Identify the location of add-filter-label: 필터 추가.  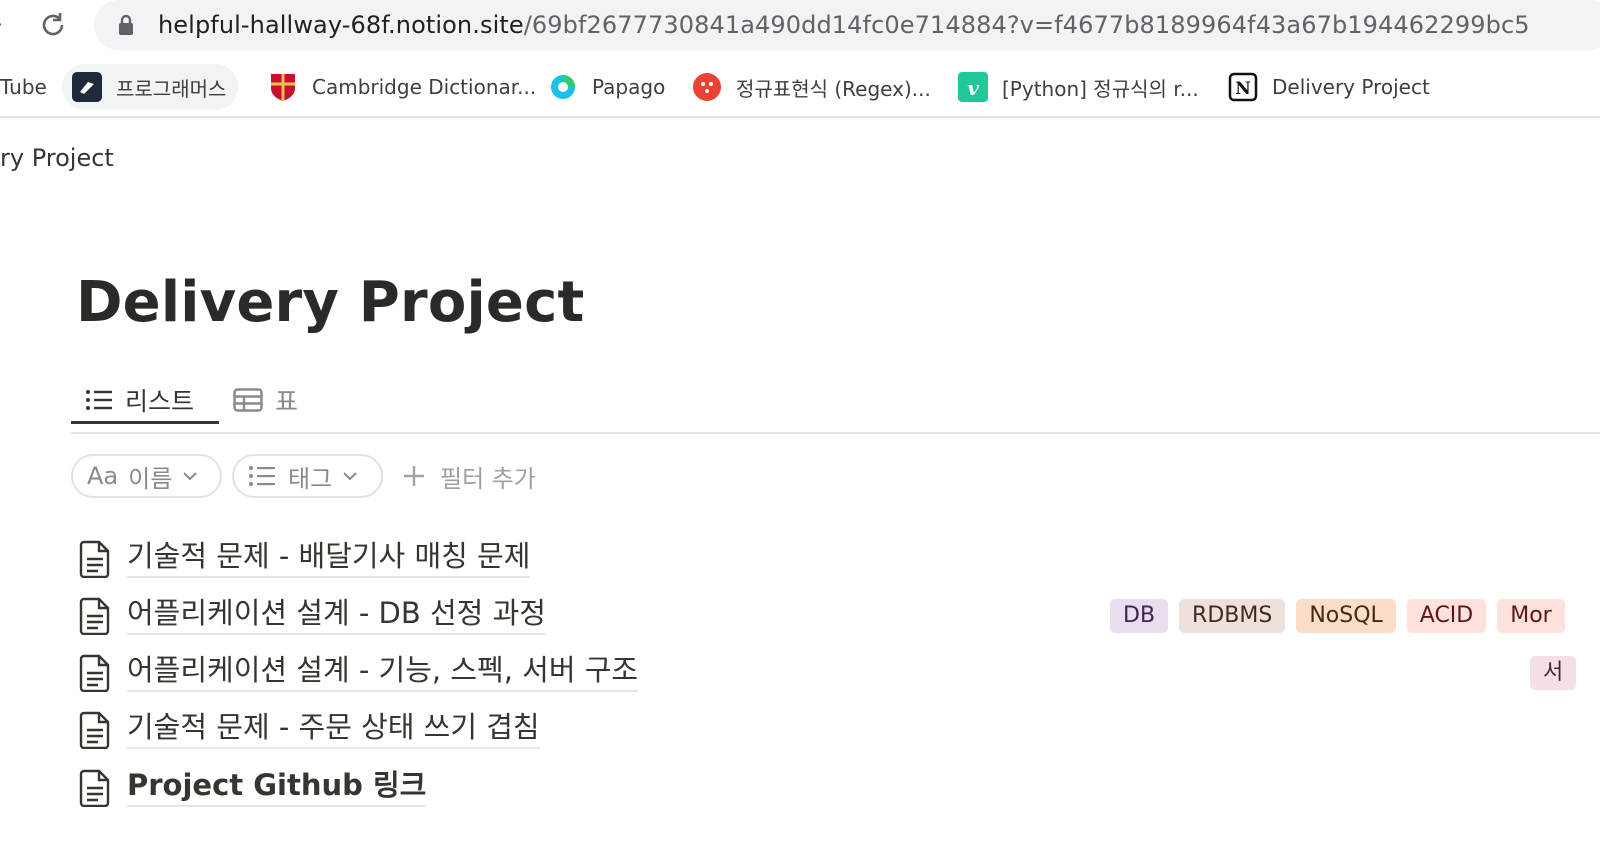
(488, 478).